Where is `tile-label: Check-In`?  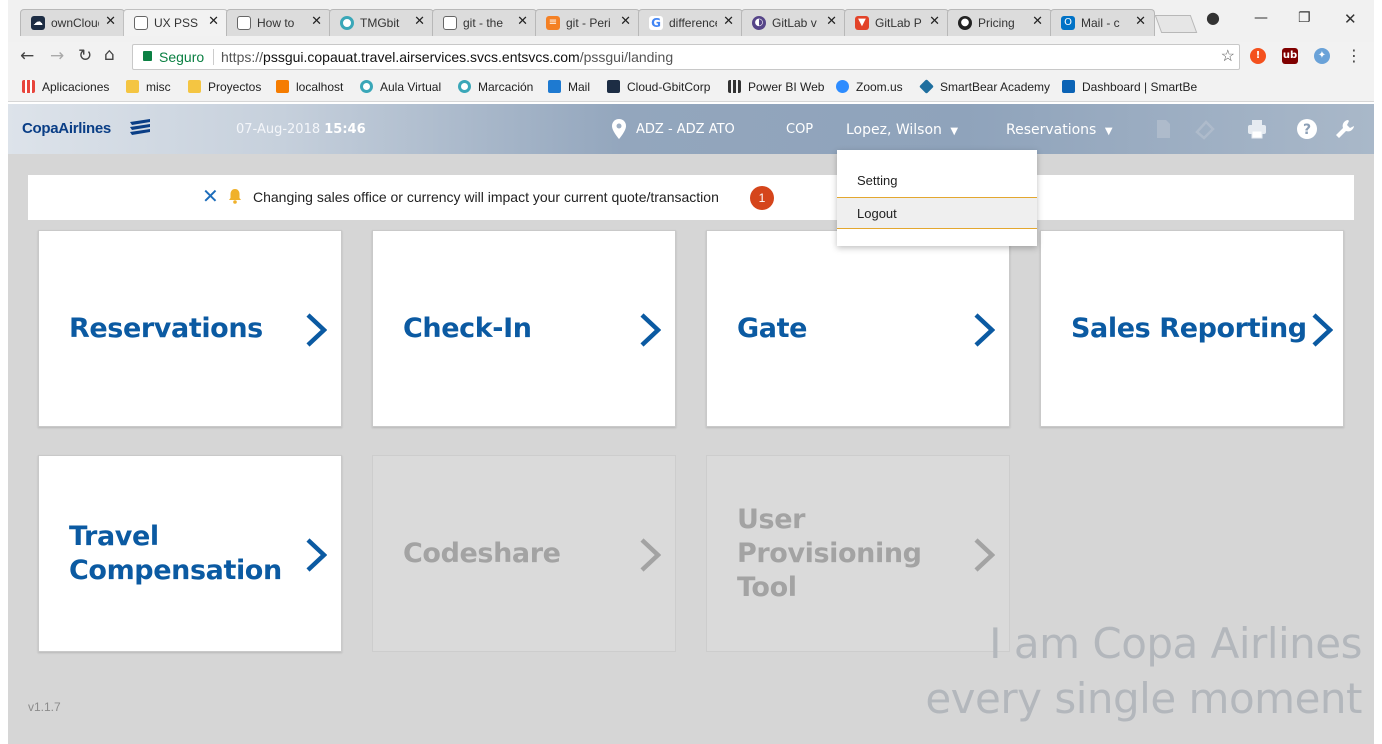
tile-label: Check-In is located at coordinates (467, 328).